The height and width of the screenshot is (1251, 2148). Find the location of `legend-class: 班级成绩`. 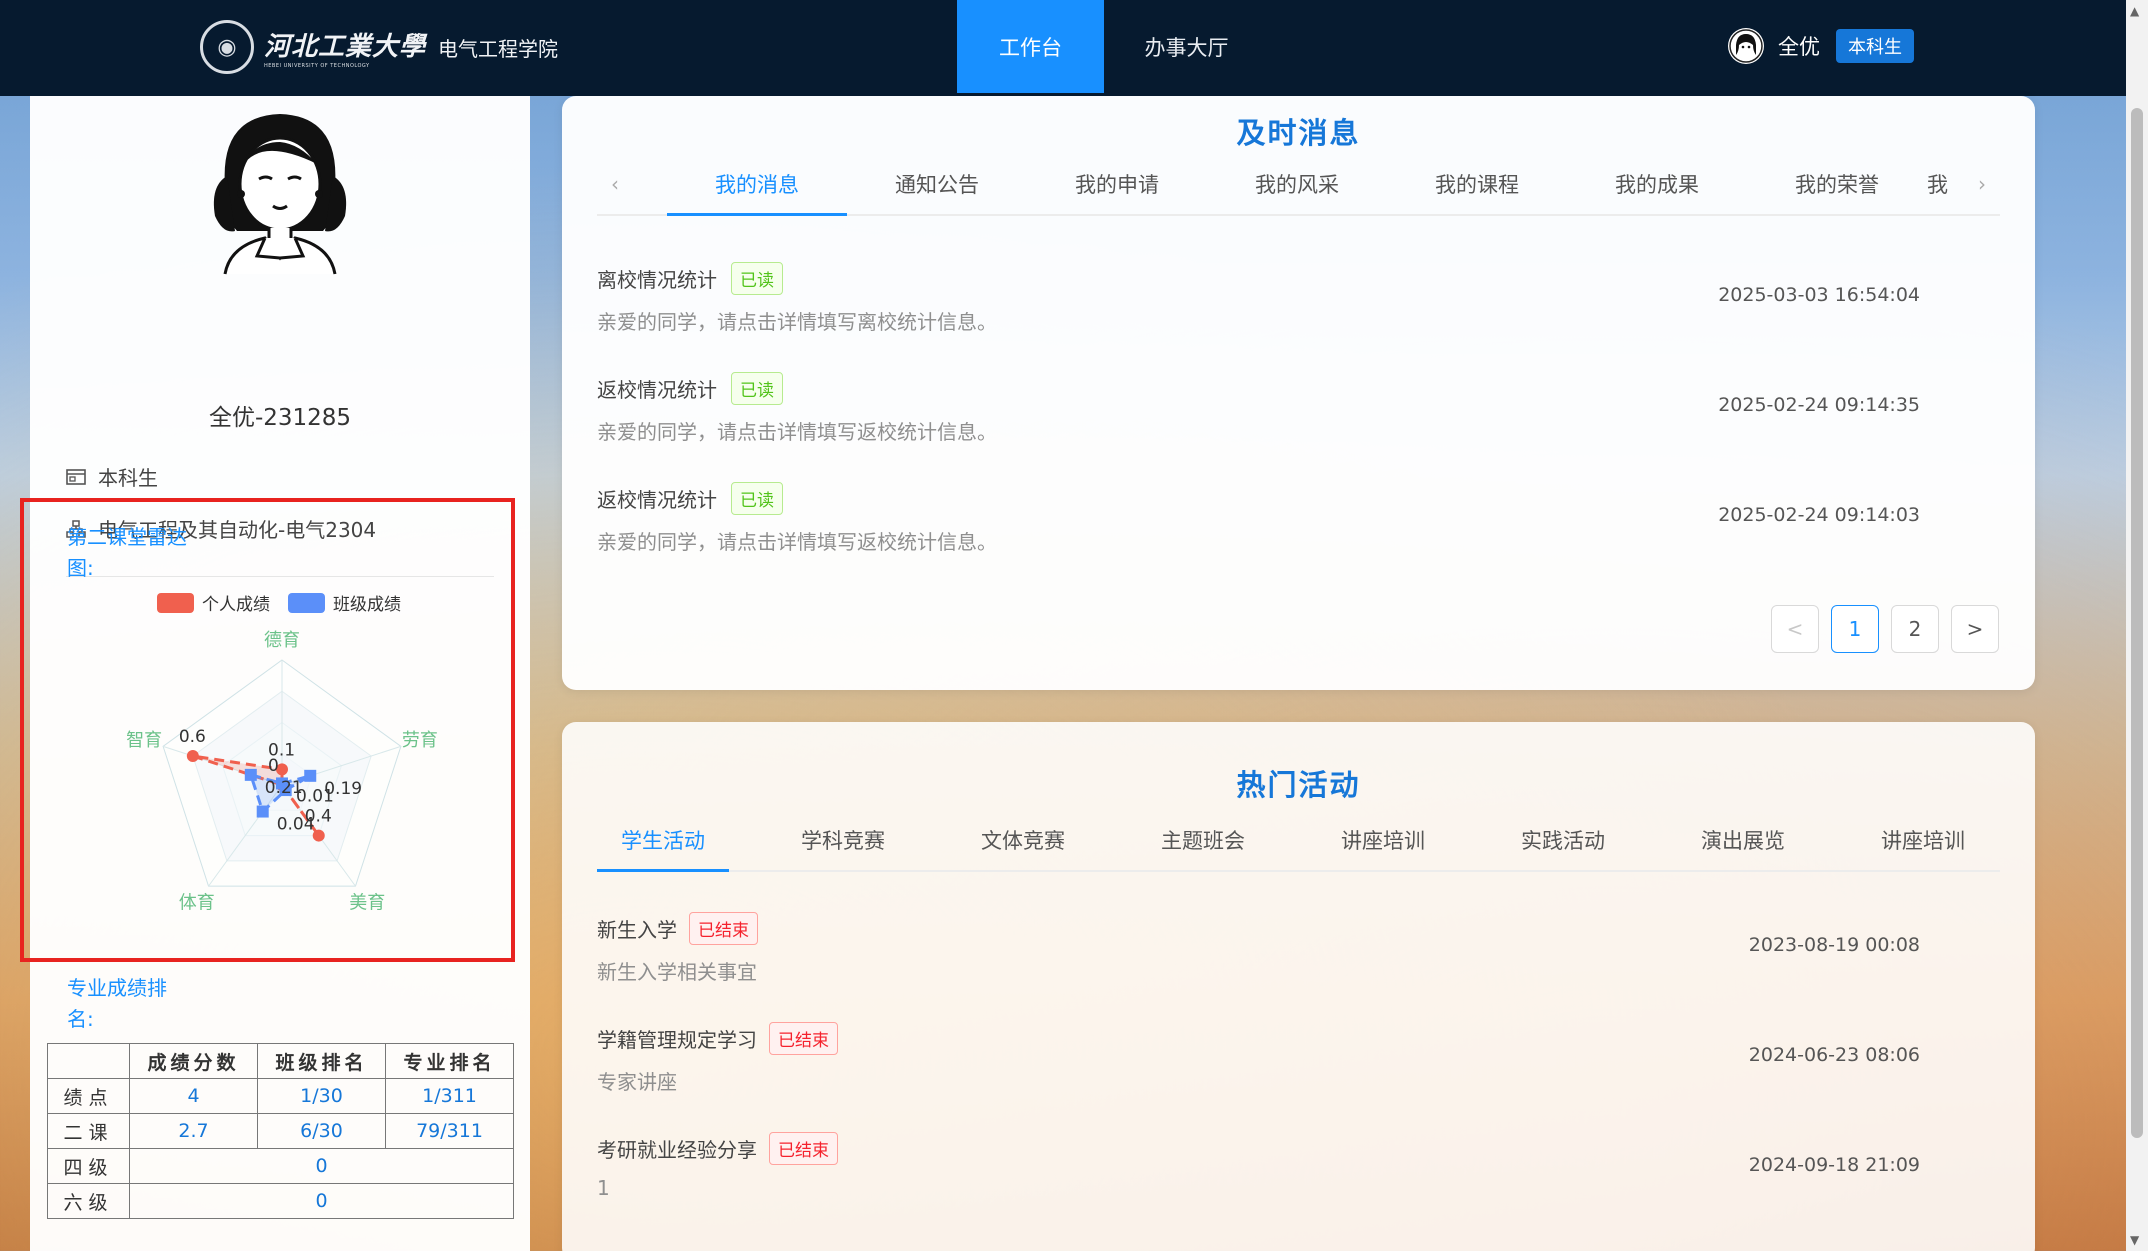

legend-class: 班级成绩 is located at coordinates (344, 602).